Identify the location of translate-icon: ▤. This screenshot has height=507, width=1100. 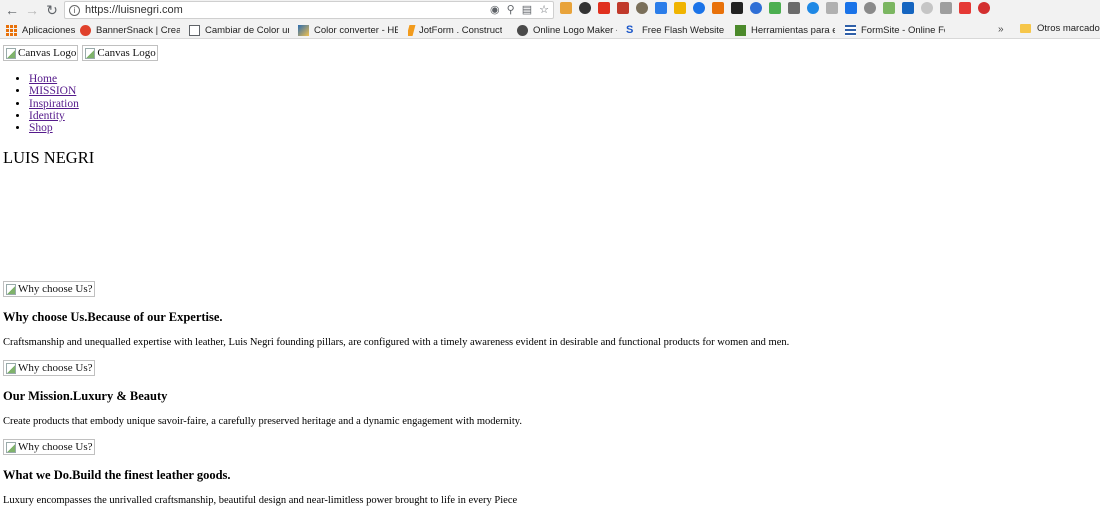
(527, 10).